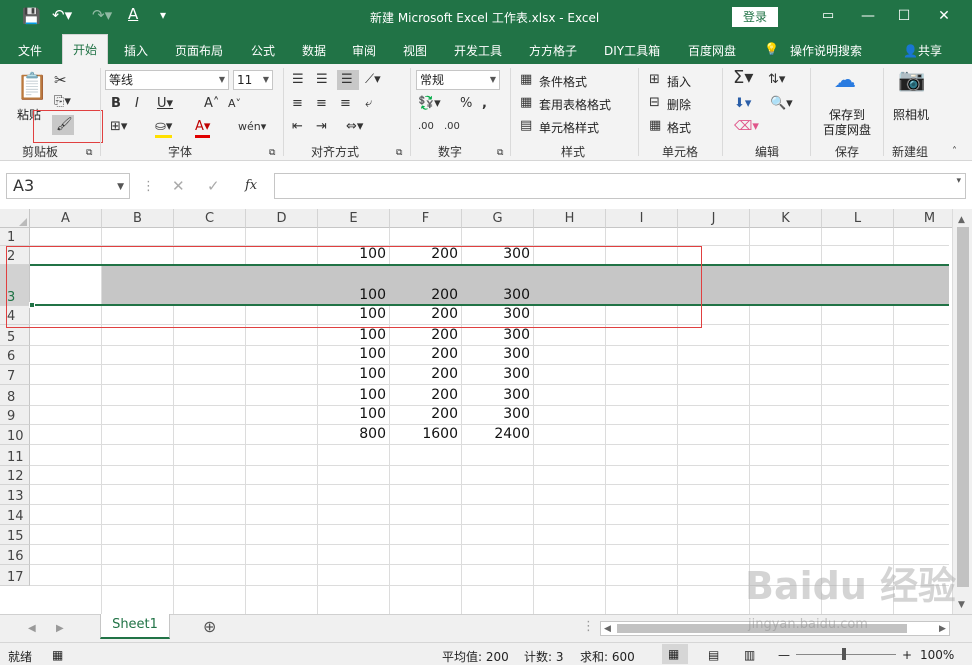 The image size is (972, 665). What do you see at coordinates (496, 434) in the screenshot?
I see `cell-G10: 2400` at bounding box center [496, 434].